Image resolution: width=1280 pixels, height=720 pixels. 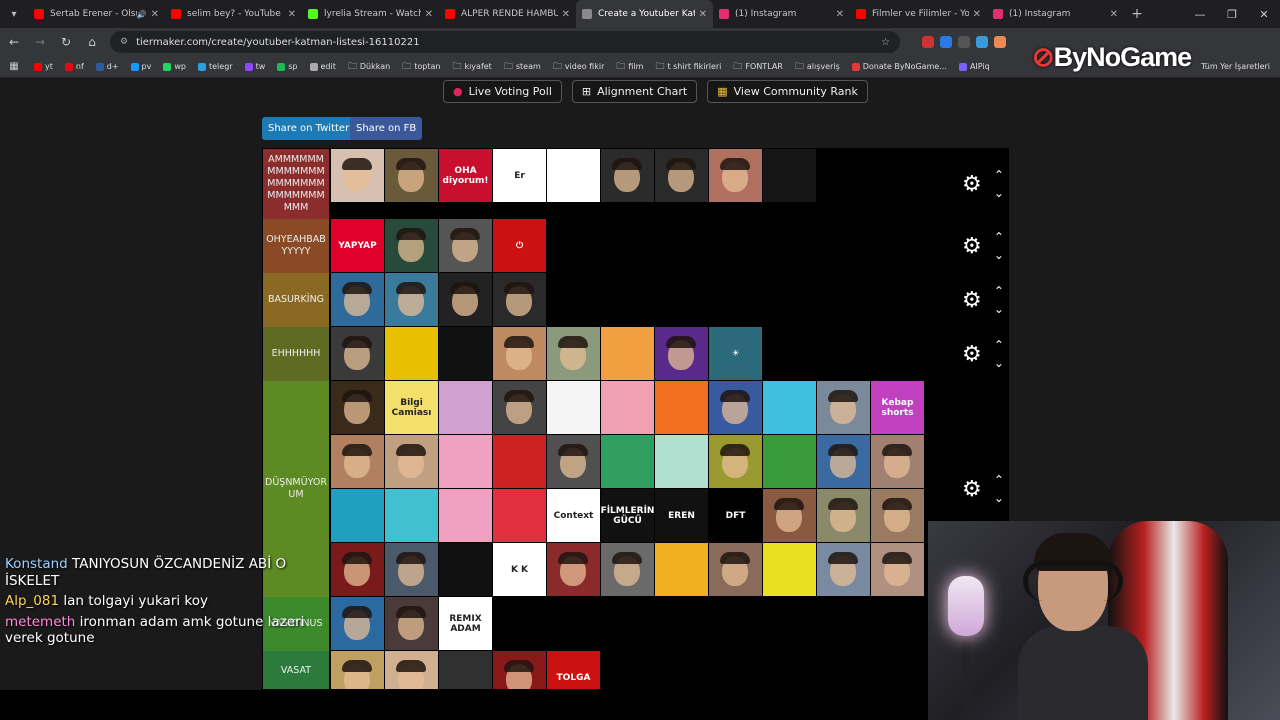 What do you see at coordinates (296, 300) in the screenshot?
I see `tier-label: BASURKİNG` at bounding box center [296, 300].